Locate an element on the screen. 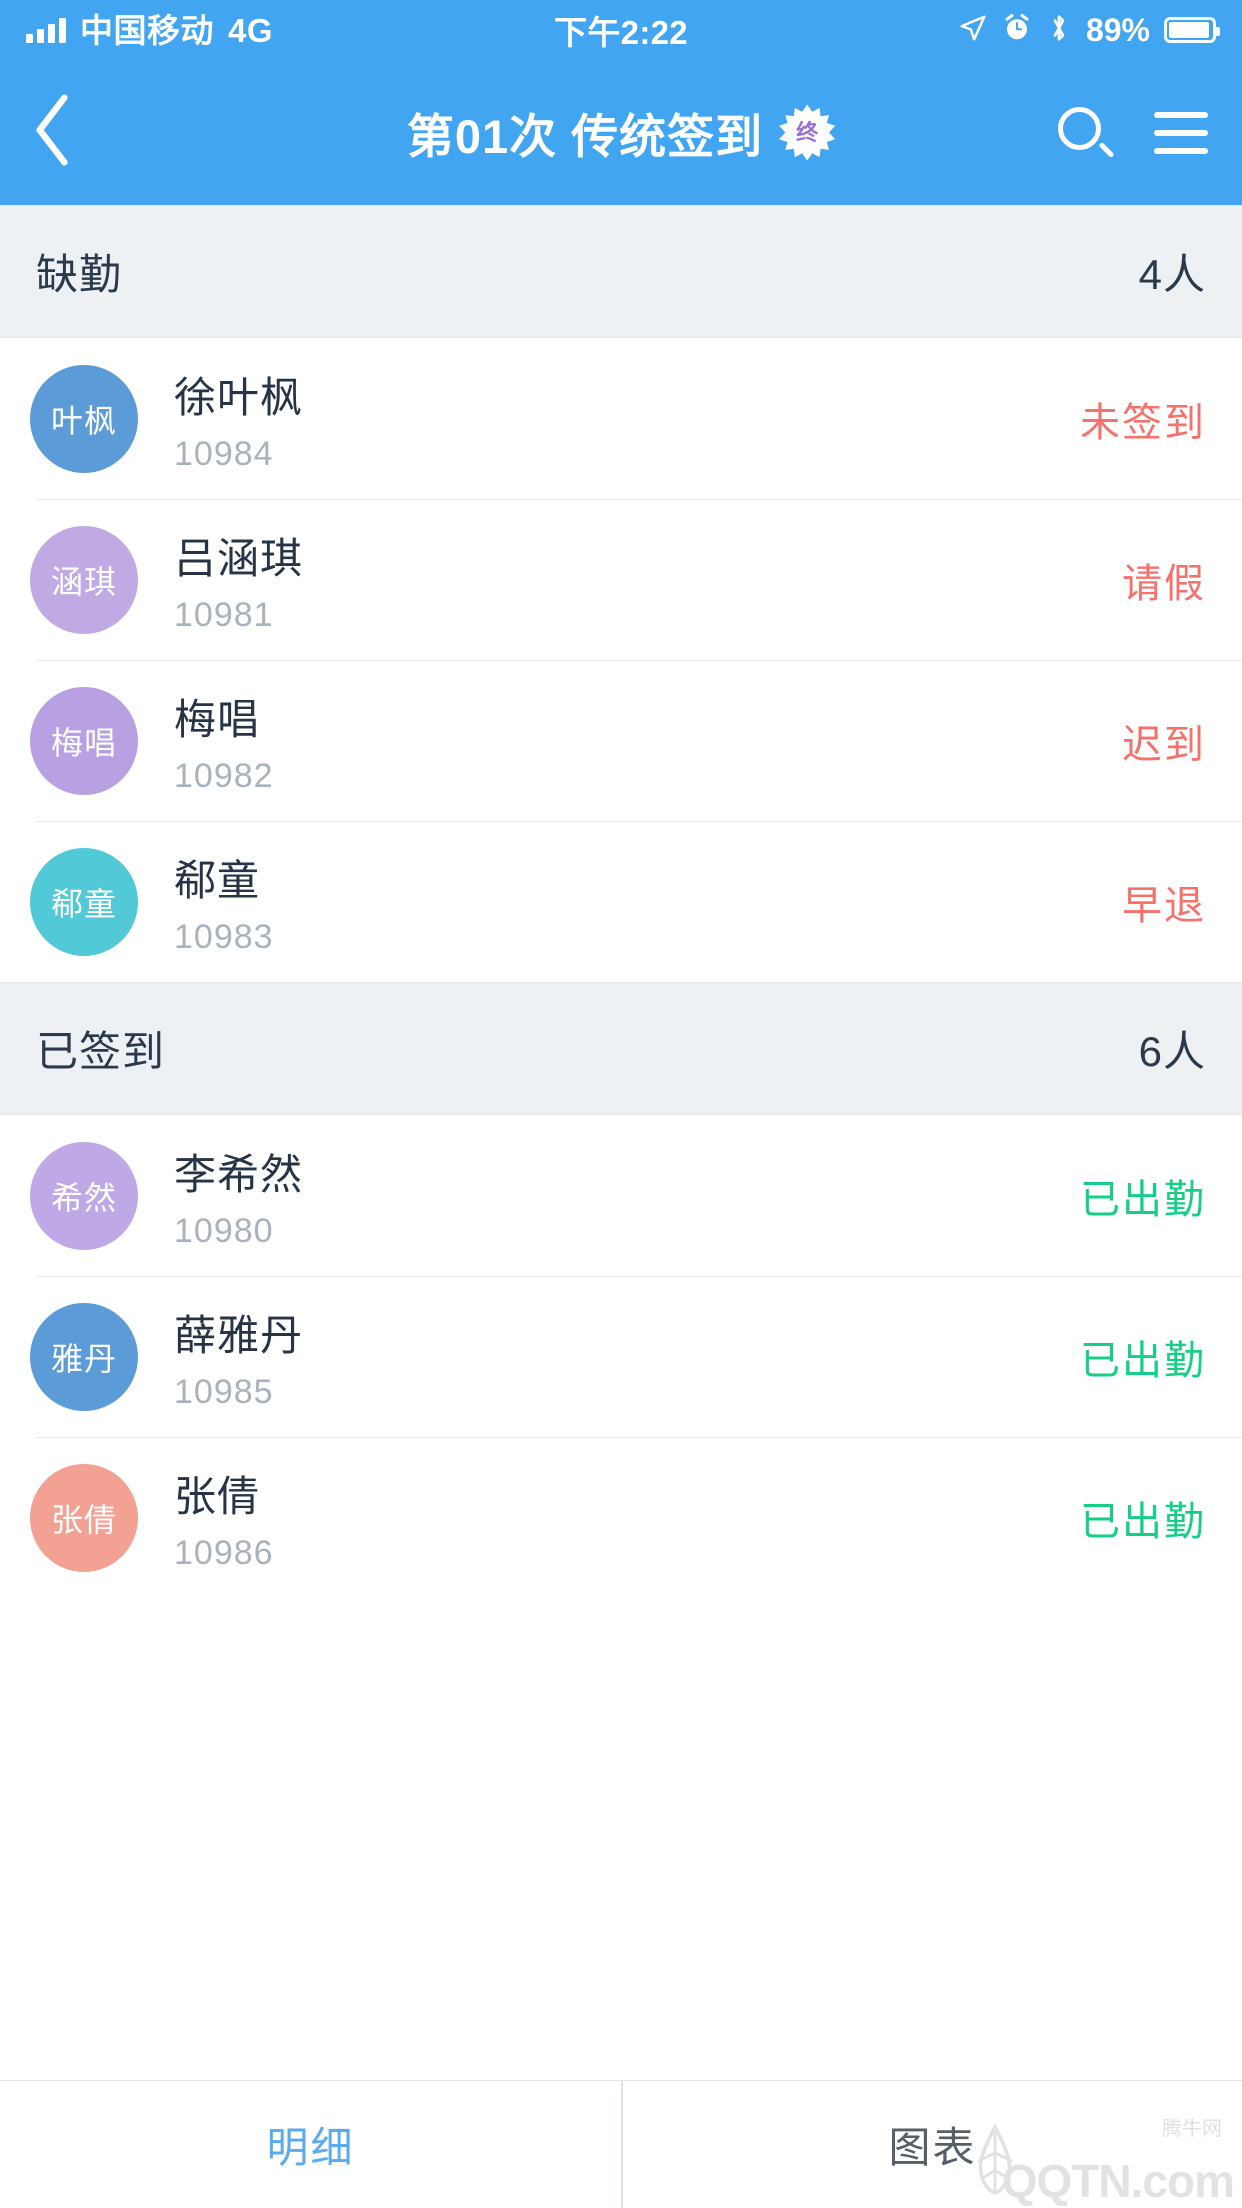 The image size is (1242, 2208). avatar-label: 涵琪 is located at coordinates (83, 581).